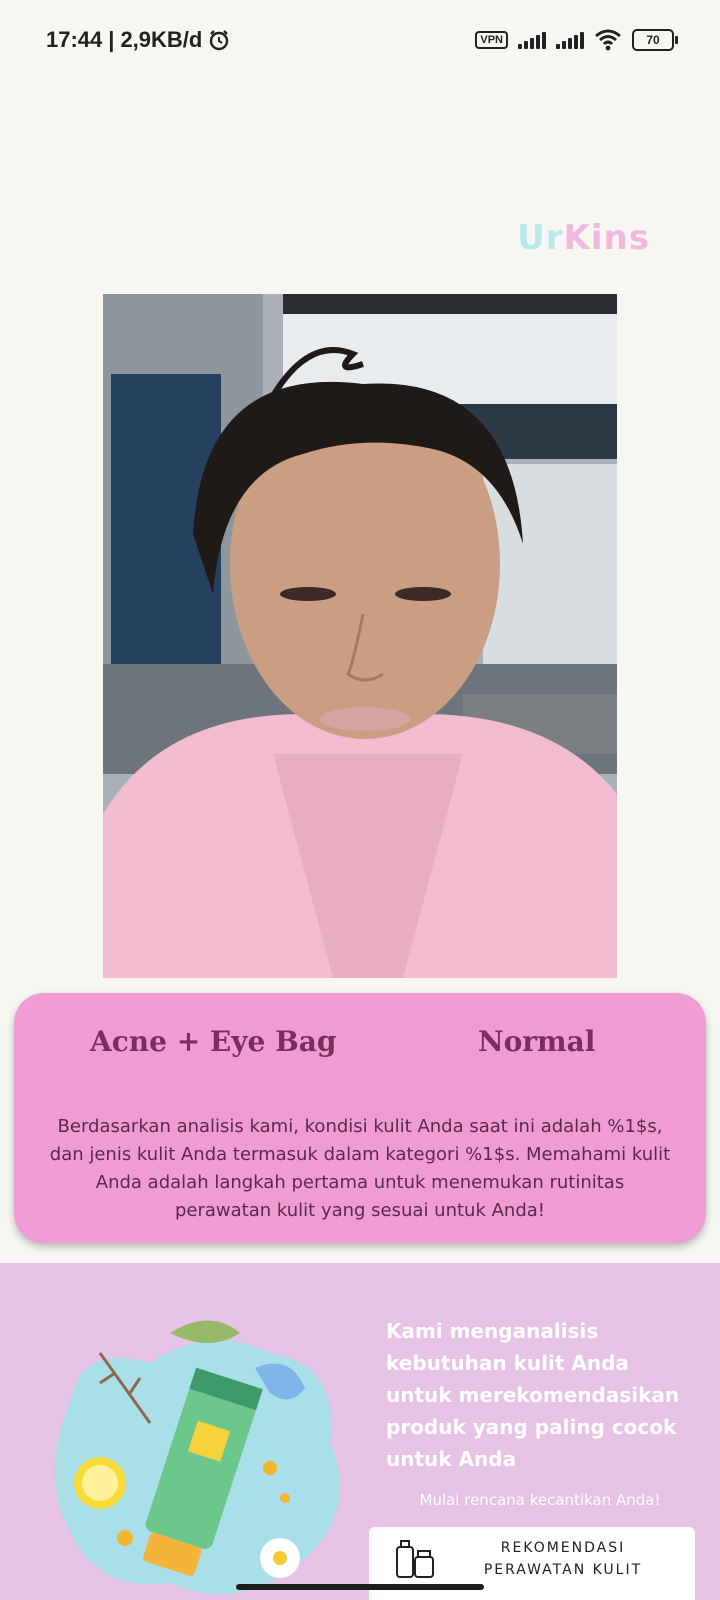 This screenshot has width=720, height=1600. I want to click on status-data-speed: 2,9KB/d, so click(161, 39).